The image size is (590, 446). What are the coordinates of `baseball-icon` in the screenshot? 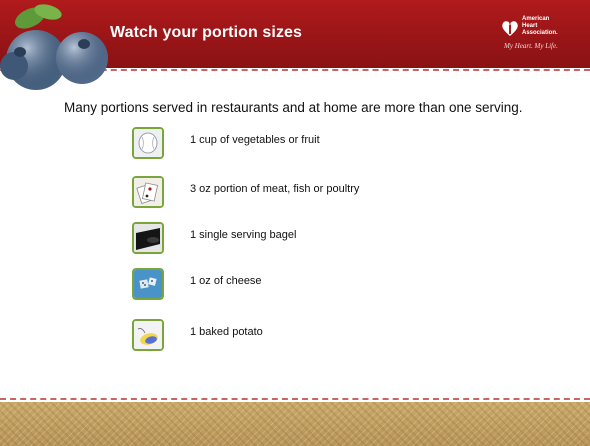 It's located at (148, 143).